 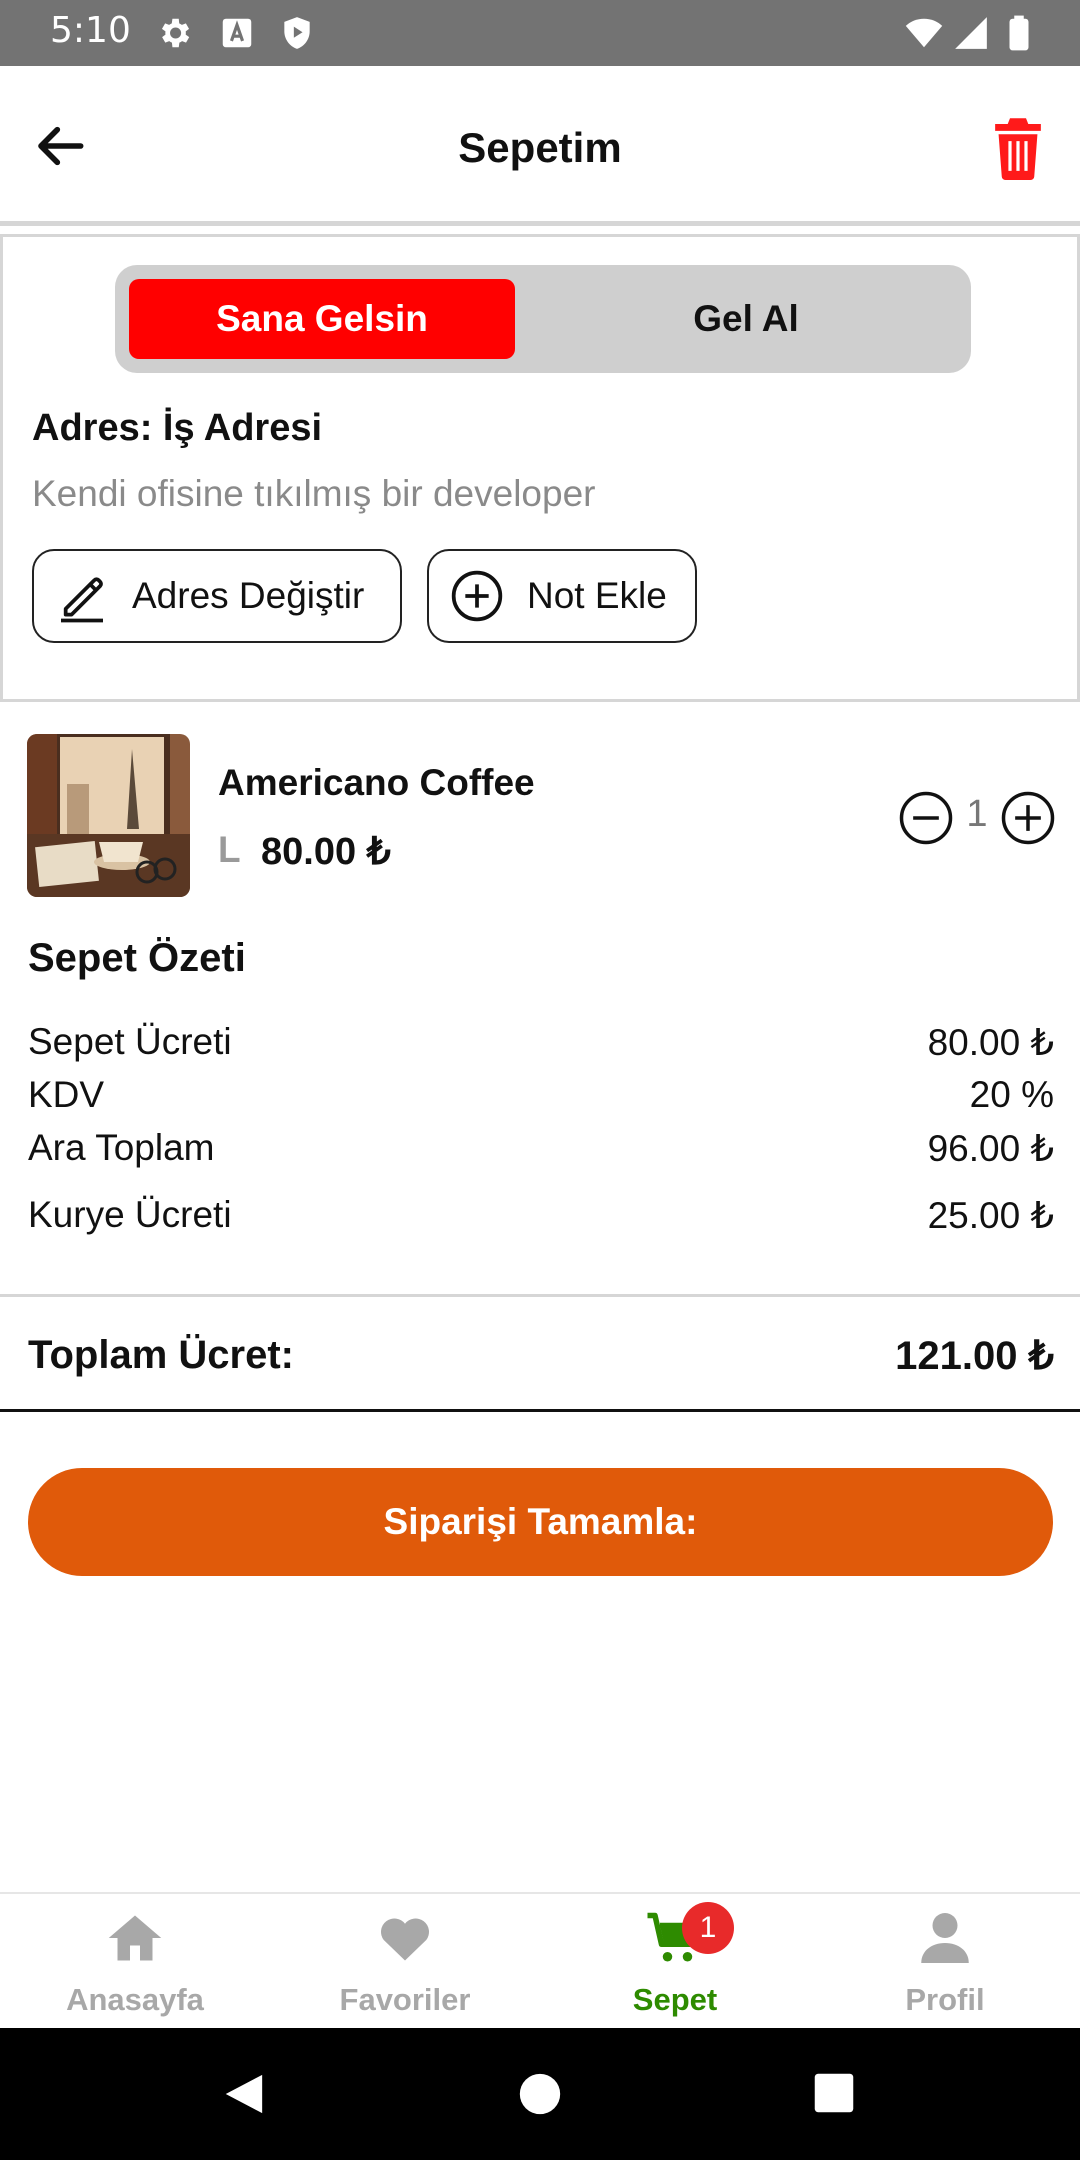 What do you see at coordinates (405, 1939) in the screenshot?
I see `heart-icon` at bounding box center [405, 1939].